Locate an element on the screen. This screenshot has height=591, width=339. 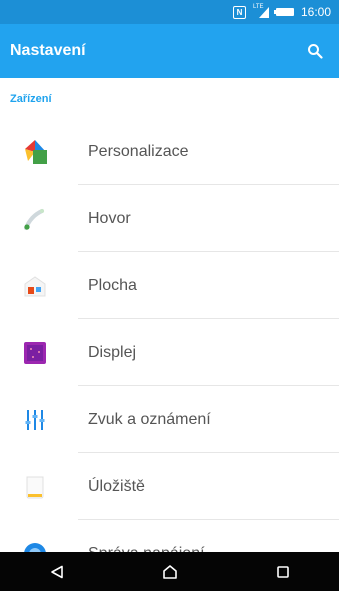
settings-item-displej: Displej is located at coordinates (169, 352).